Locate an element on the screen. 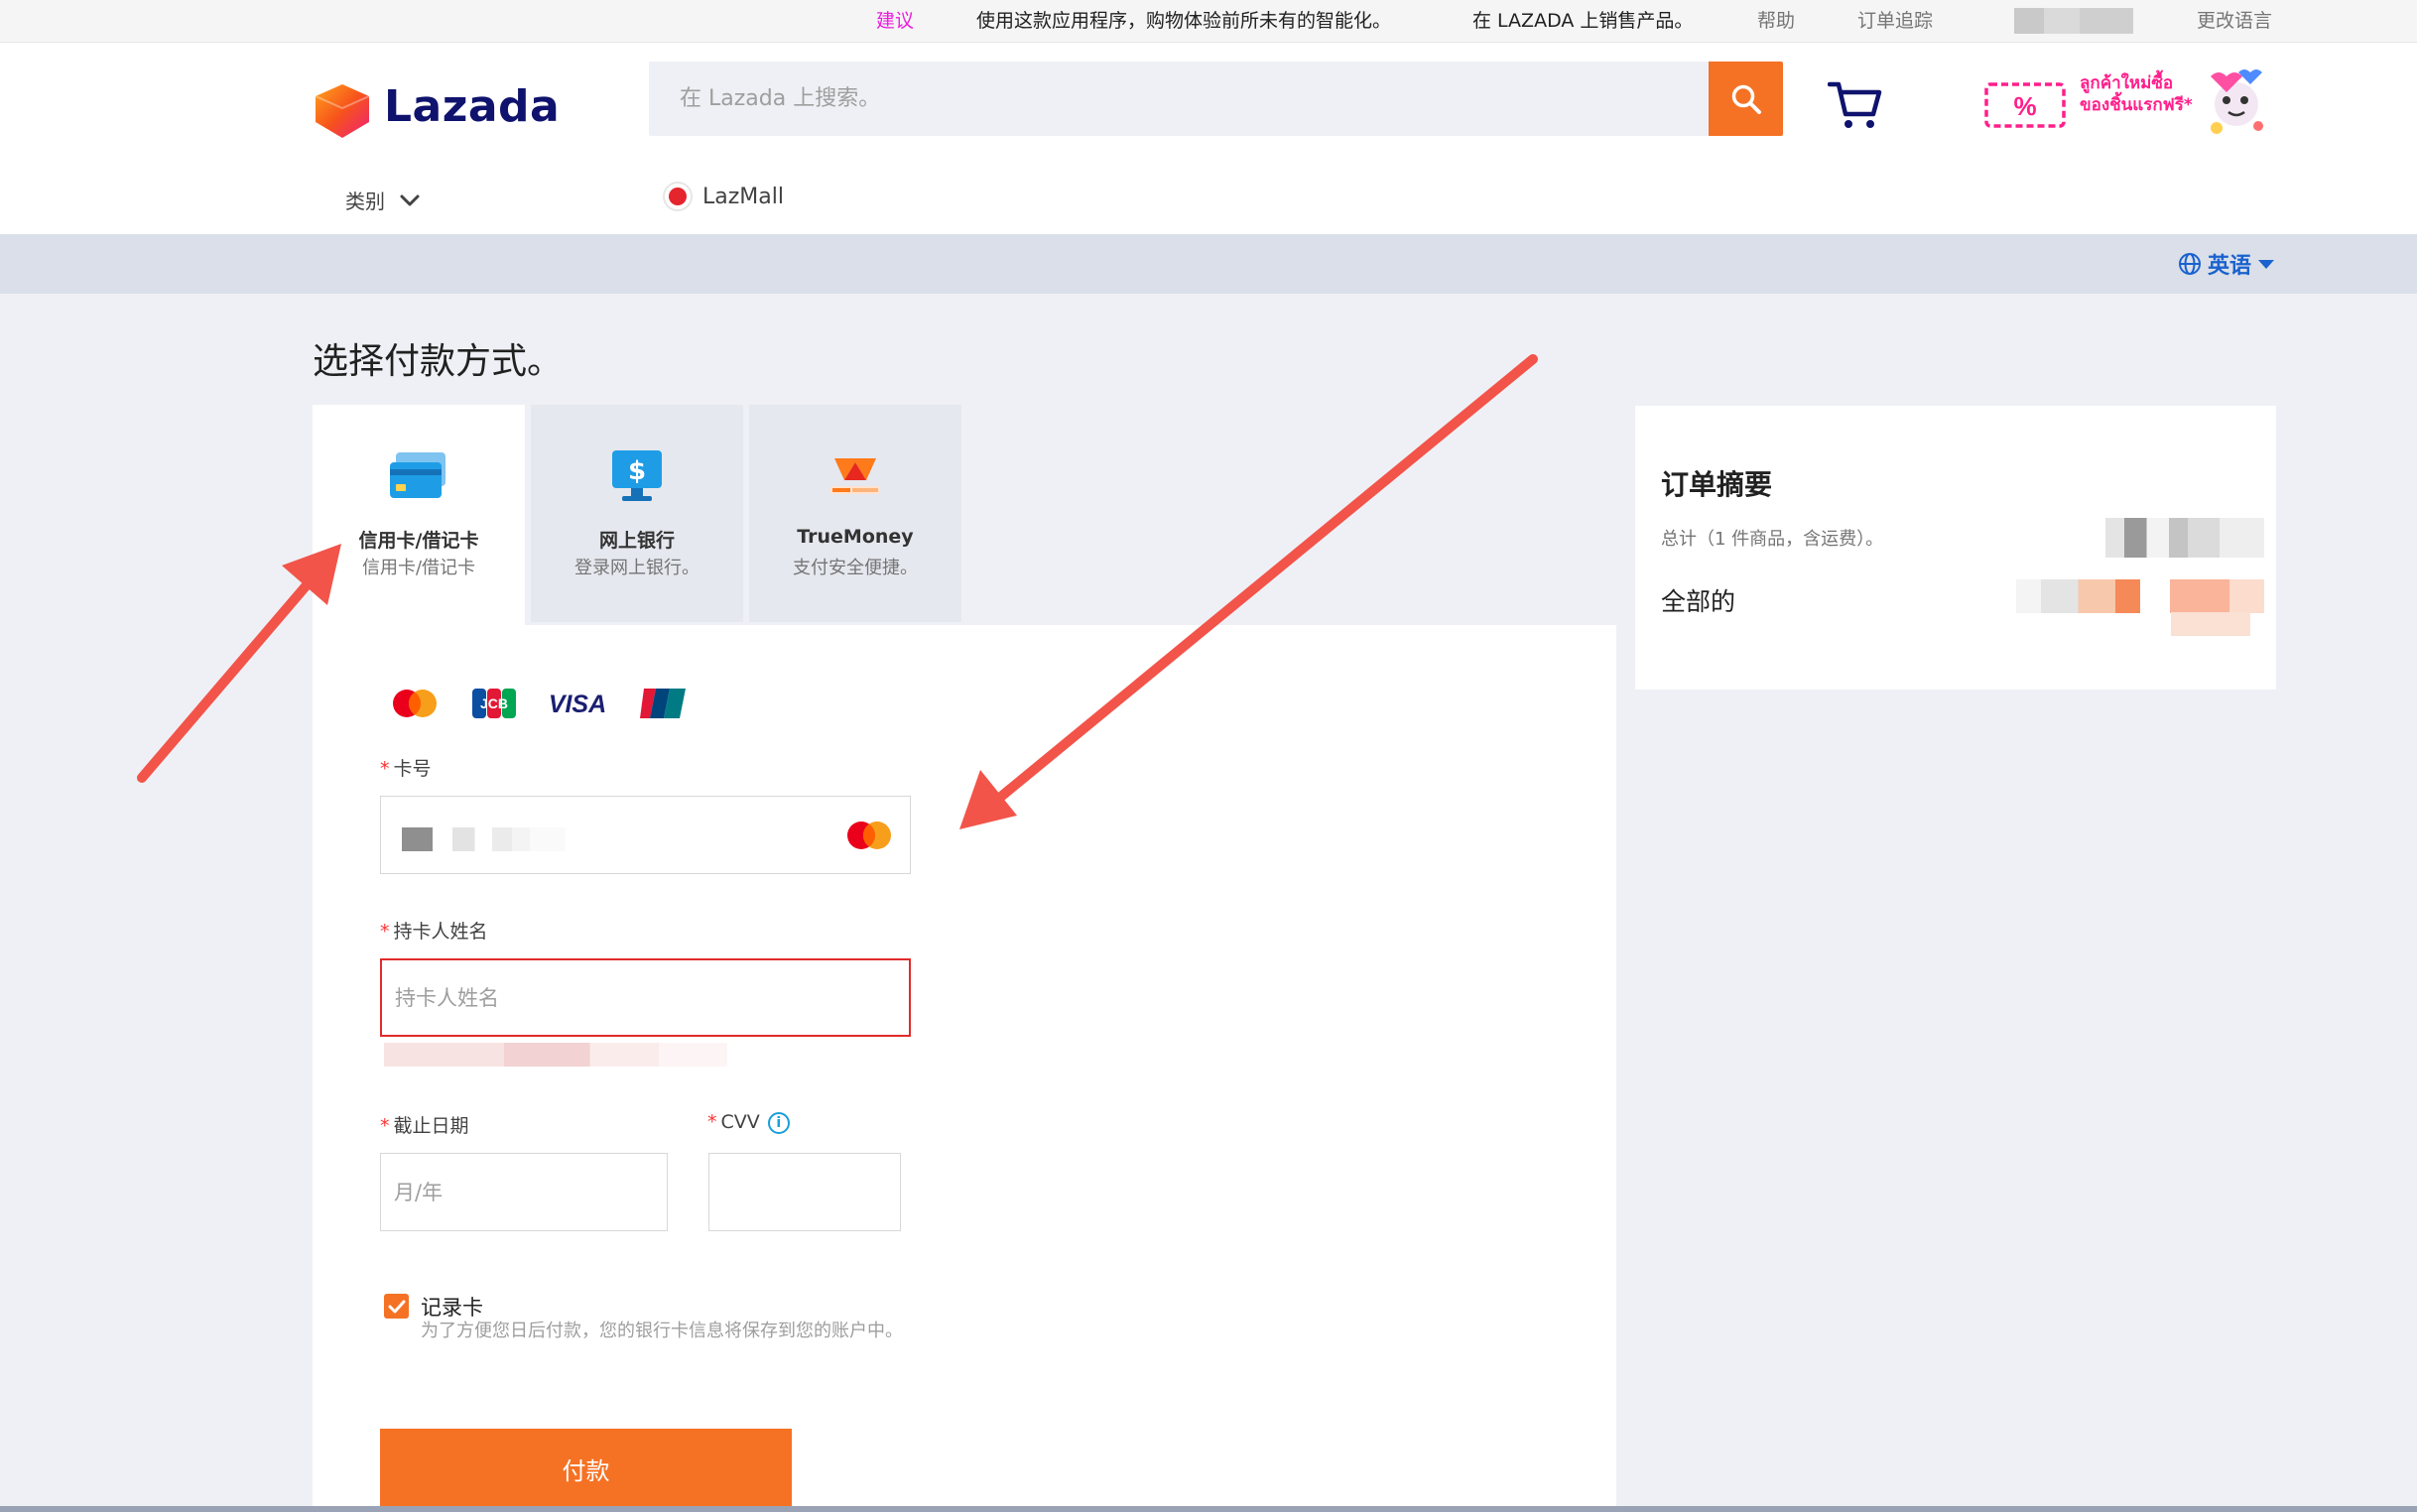 Image resolution: width=2417 pixels, height=1512 pixels. tab-title: TrueMoney is located at coordinates (855, 537).